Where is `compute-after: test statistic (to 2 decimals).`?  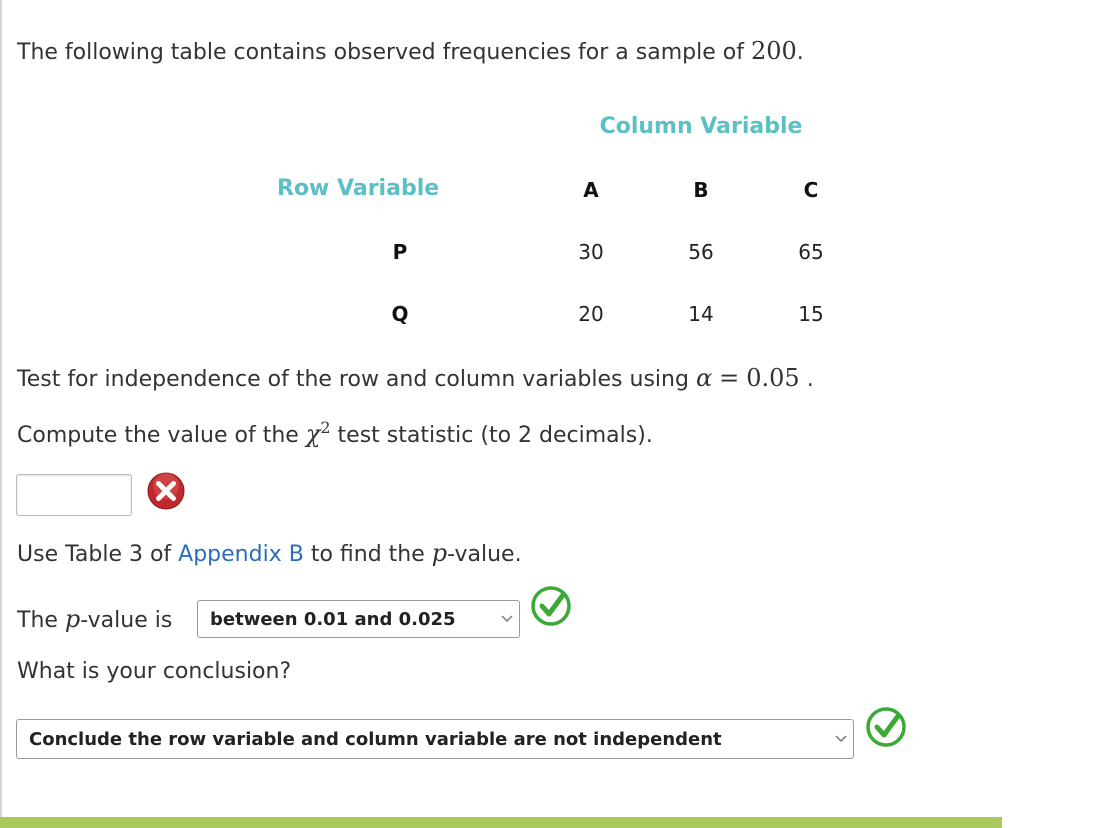 compute-after: test statistic (to 2 decimals). is located at coordinates (495, 435).